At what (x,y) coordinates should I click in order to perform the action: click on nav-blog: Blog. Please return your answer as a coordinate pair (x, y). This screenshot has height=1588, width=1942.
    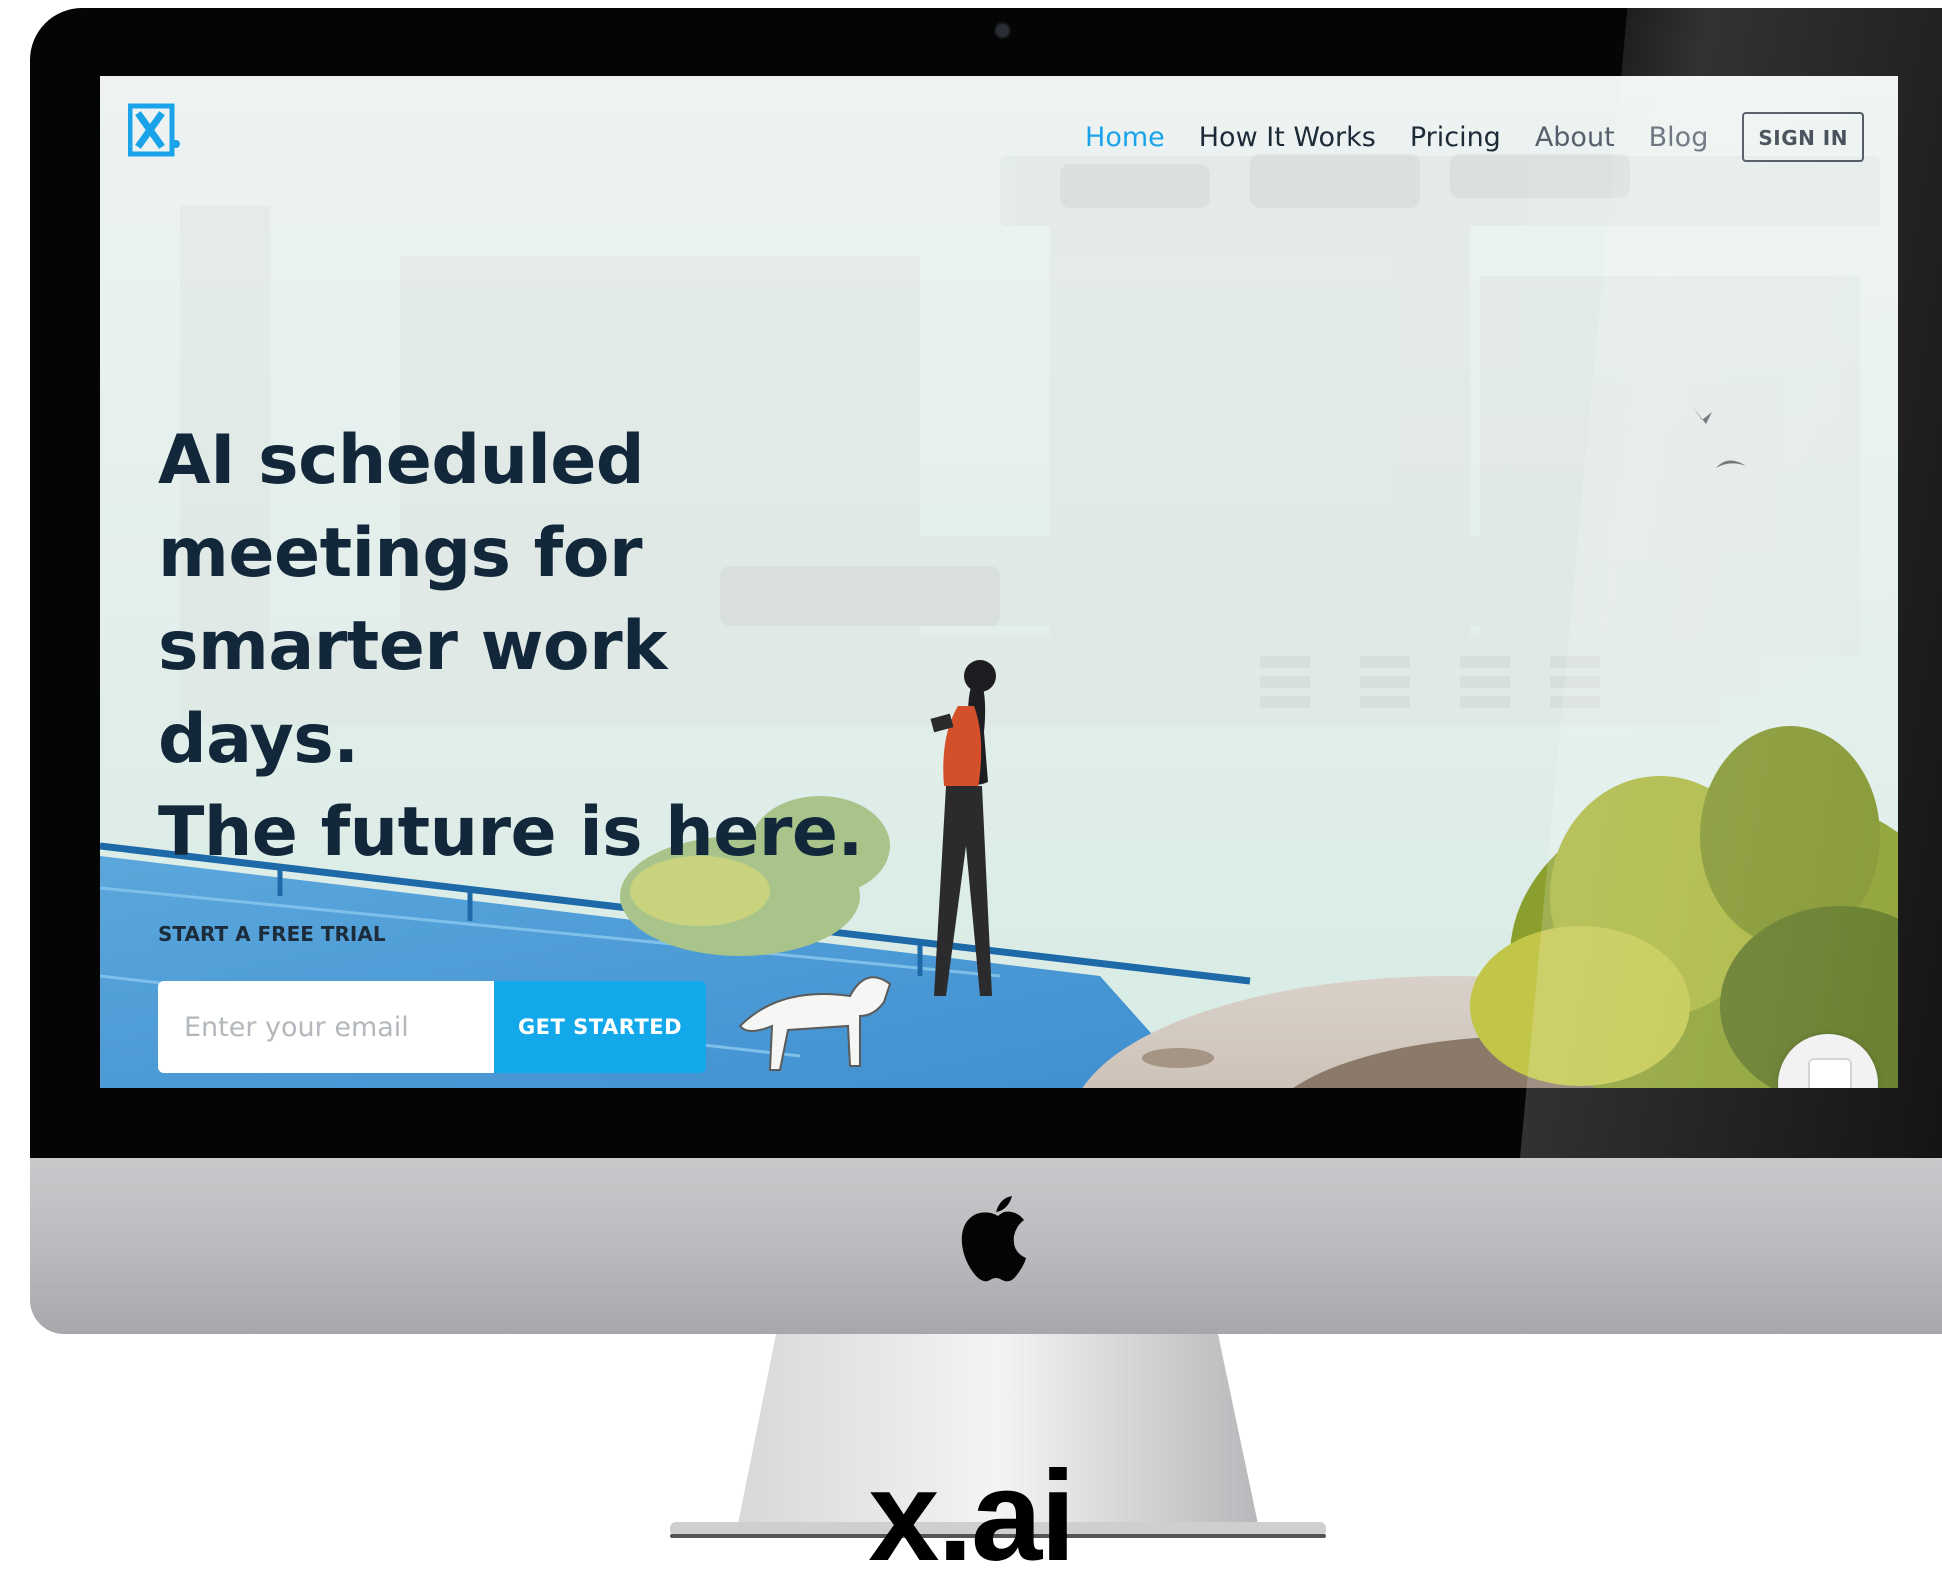
    Looking at the image, I should click on (1679, 137).